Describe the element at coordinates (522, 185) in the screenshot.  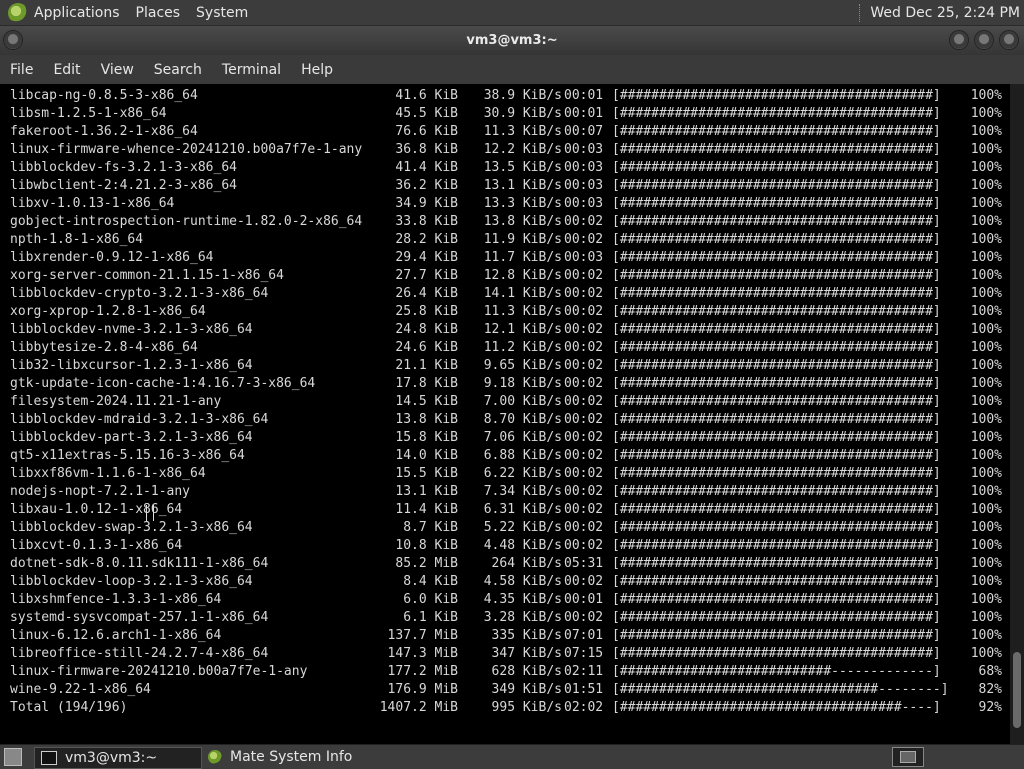
I see `transfer-rate: 13.1 KiB/s` at that location.